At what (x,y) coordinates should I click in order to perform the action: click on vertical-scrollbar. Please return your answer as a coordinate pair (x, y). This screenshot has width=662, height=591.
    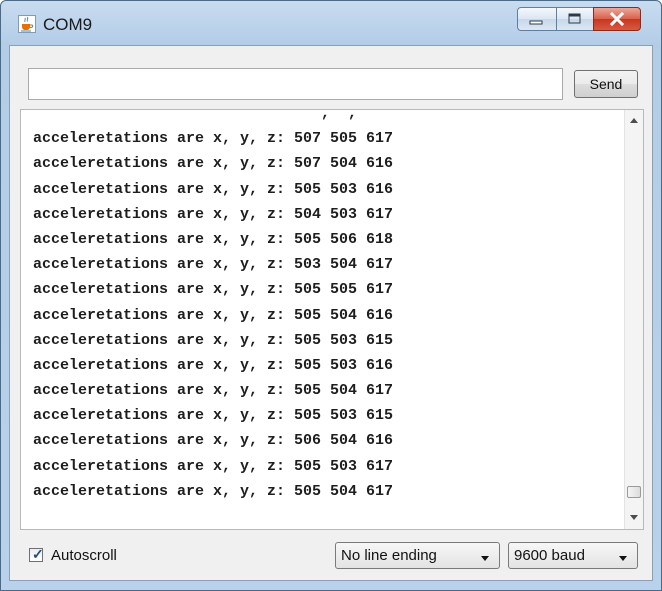
    Looking at the image, I should click on (633, 319).